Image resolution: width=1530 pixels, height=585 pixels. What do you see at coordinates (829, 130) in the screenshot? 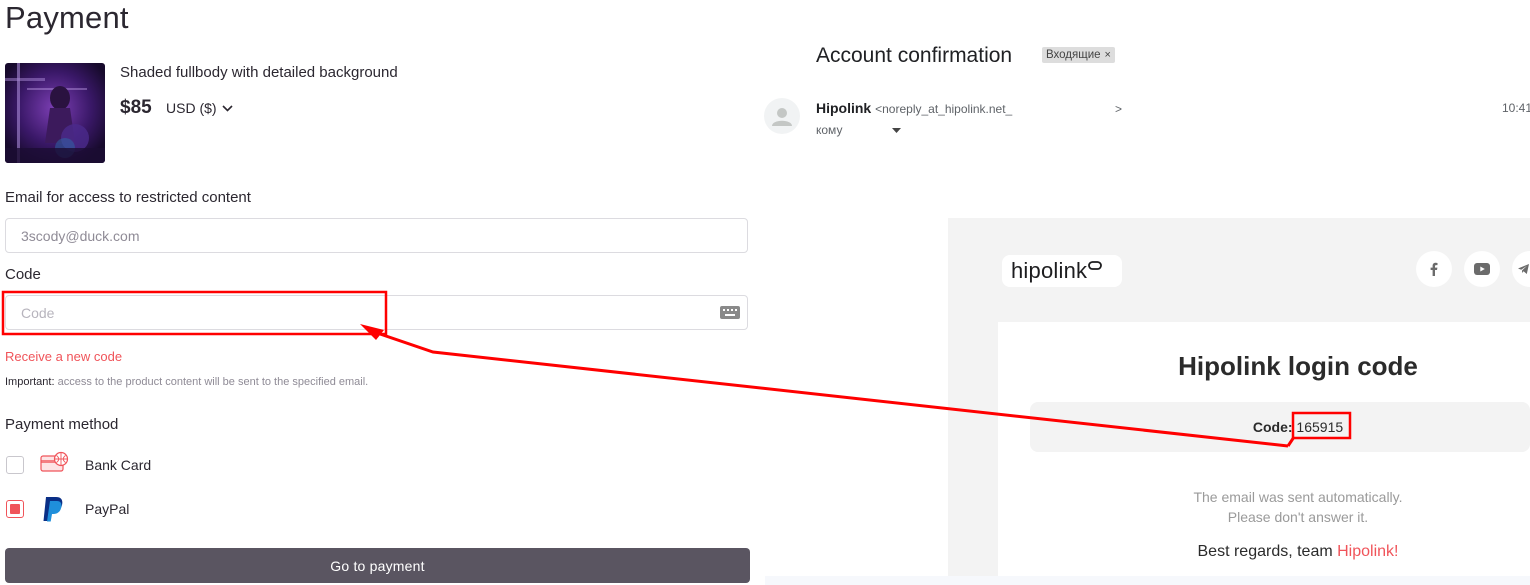
I see `to-label: кому` at bounding box center [829, 130].